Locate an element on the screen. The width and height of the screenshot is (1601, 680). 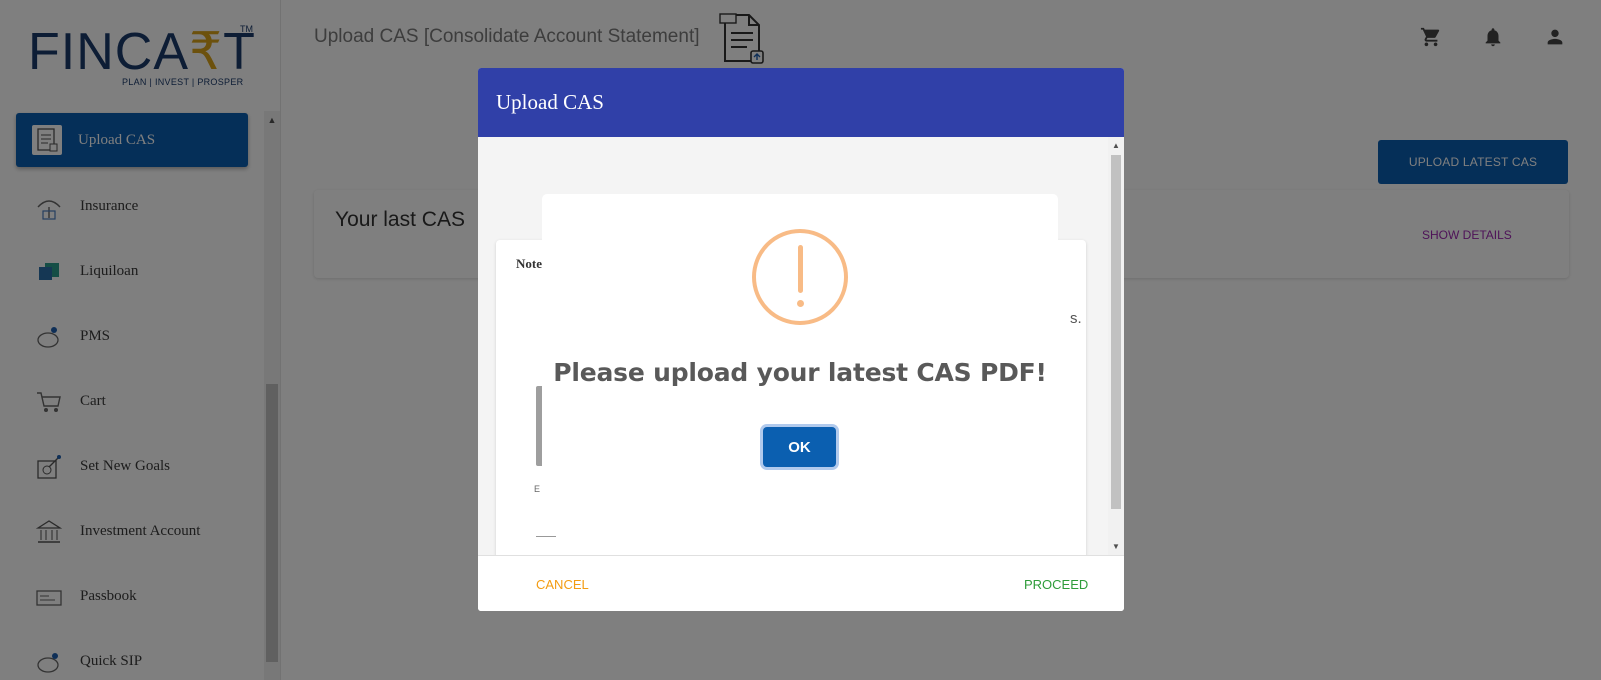
warning-icon-dot is located at coordinates (800, 303).